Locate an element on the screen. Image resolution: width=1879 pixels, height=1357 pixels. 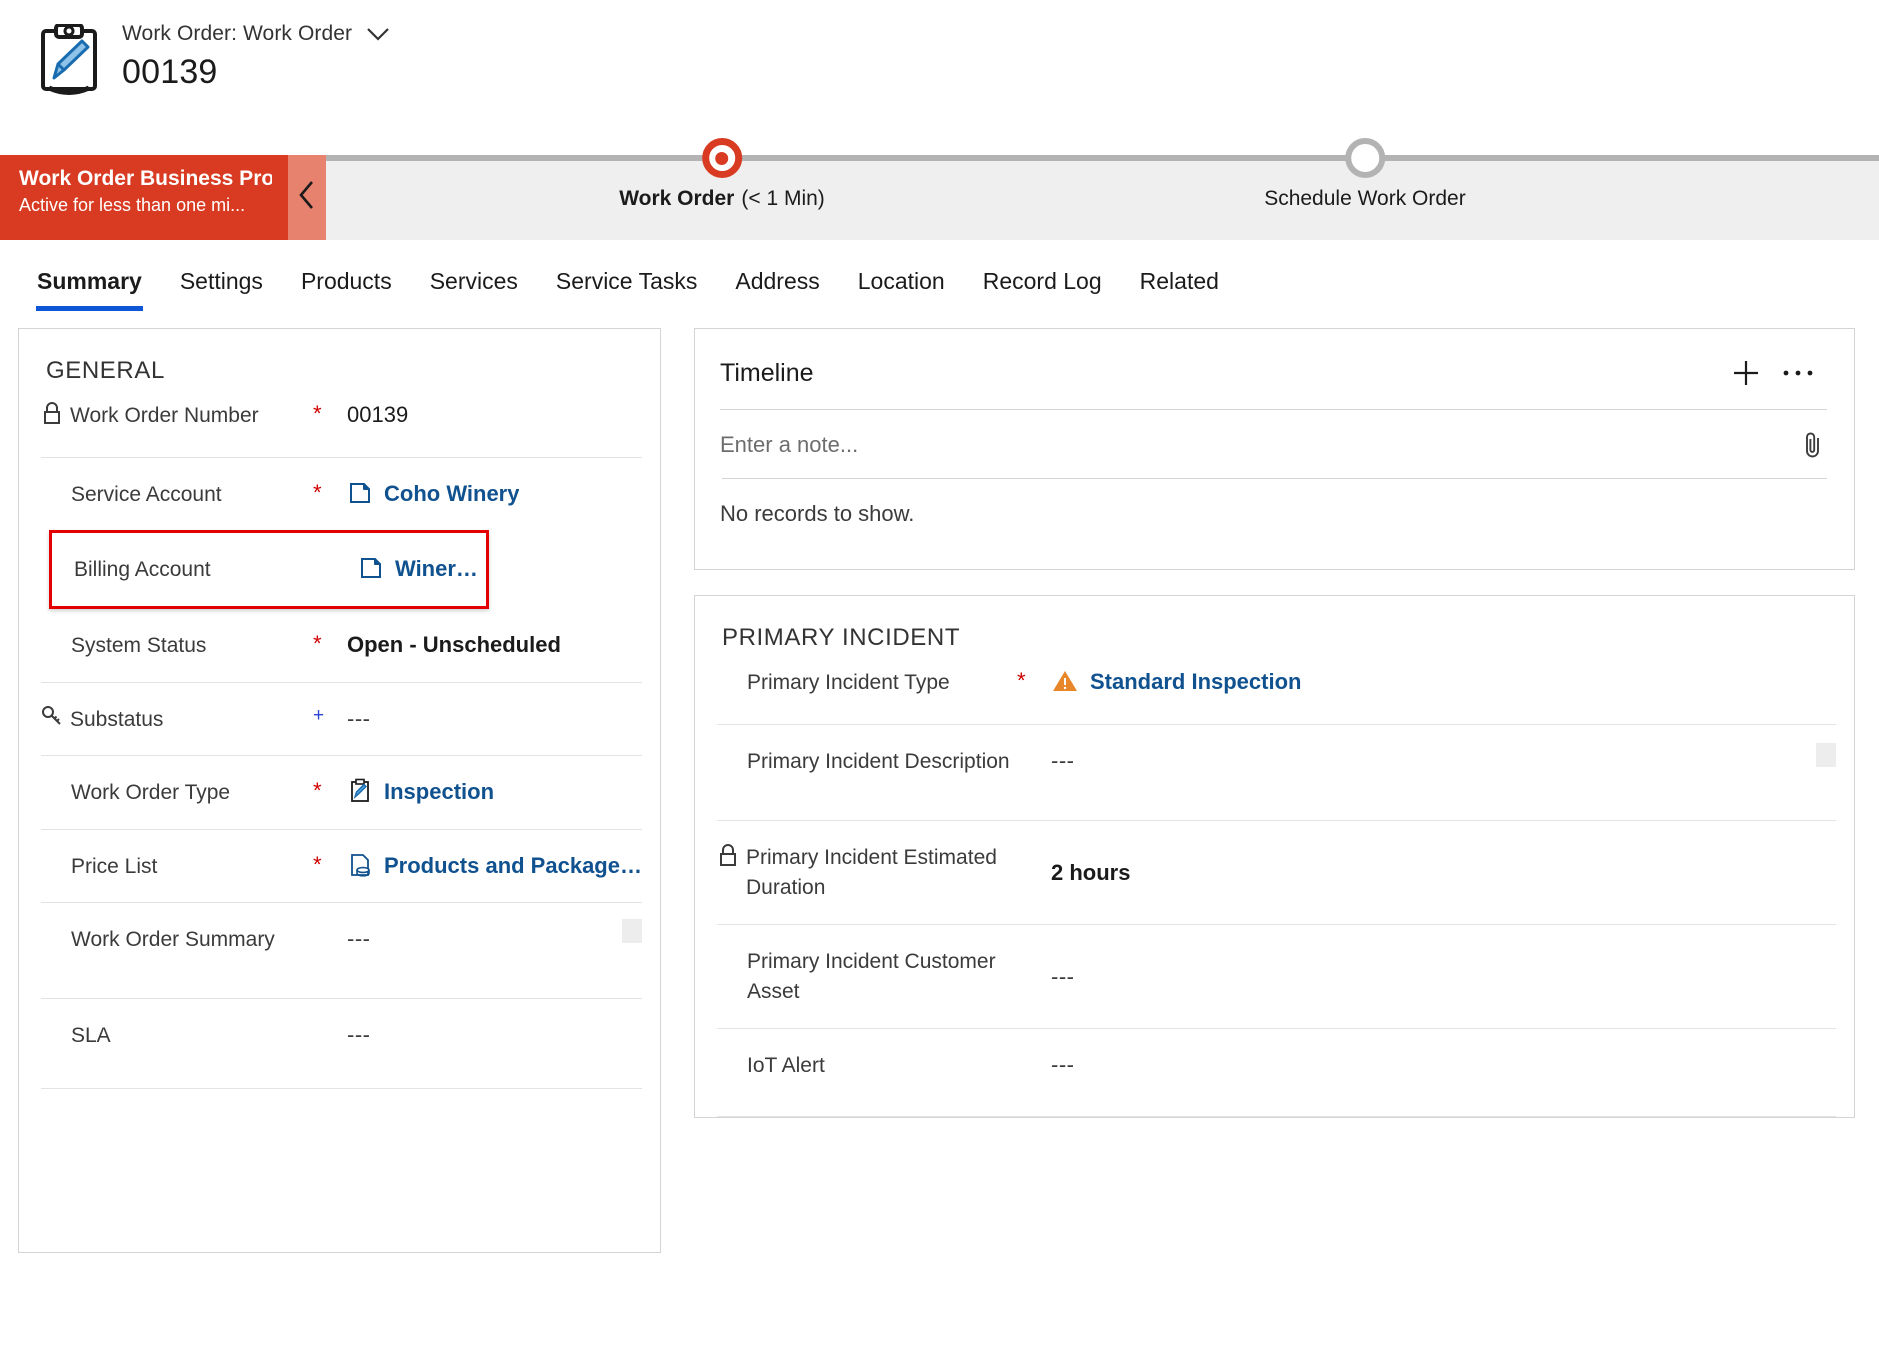
field-label: SLA is located at coordinates (91, 1036).